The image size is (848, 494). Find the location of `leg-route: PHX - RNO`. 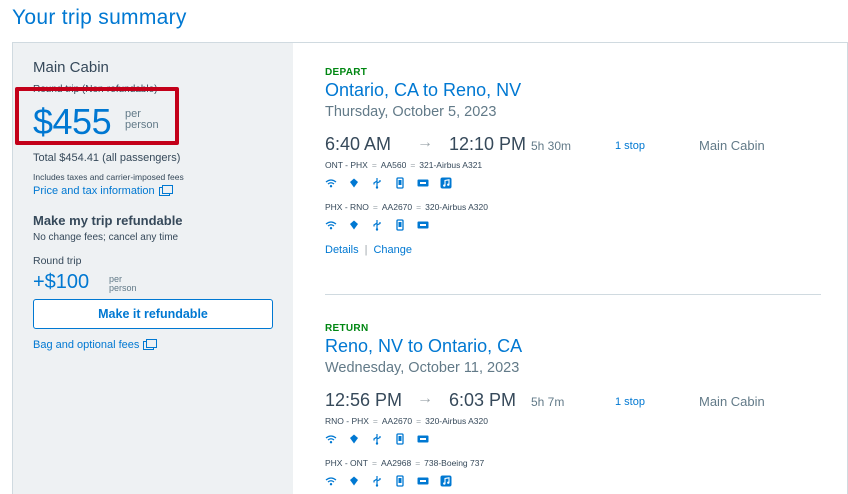

leg-route: PHX - RNO is located at coordinates (347, 207).